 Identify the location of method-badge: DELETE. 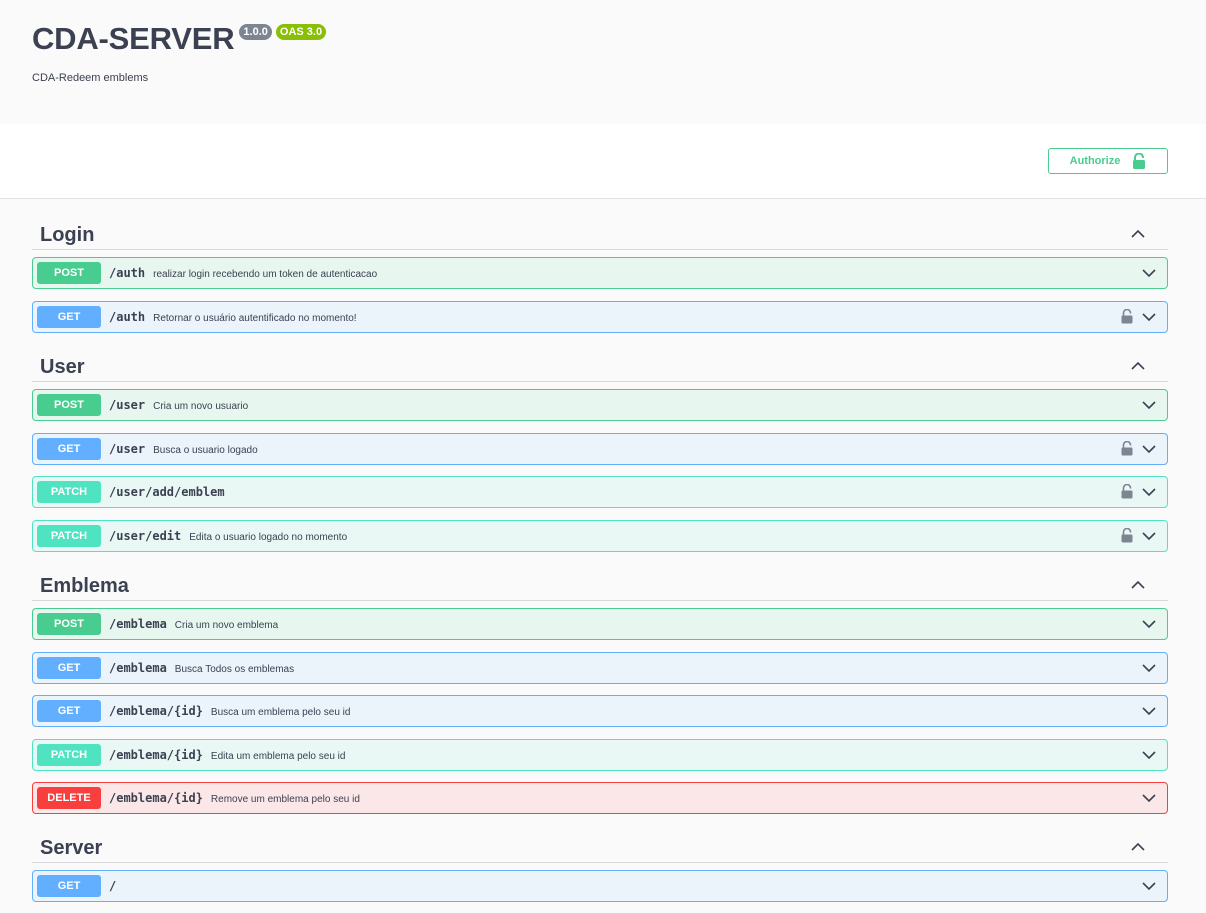
(69, 798).